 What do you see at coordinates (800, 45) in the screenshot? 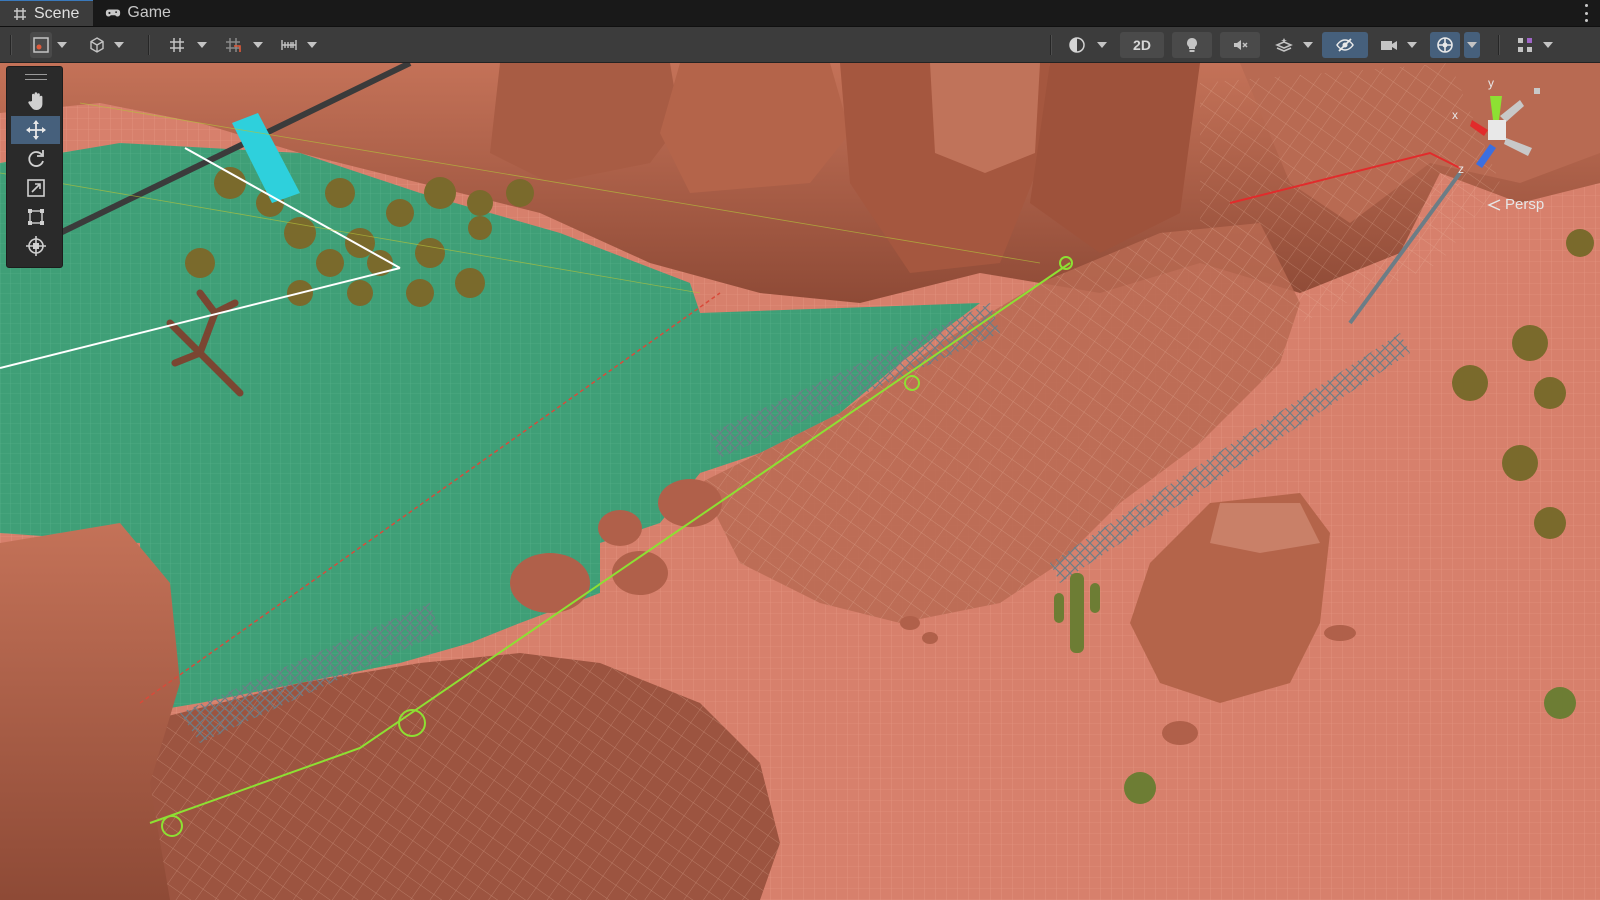
I see `scene-toolbar: 2D` at bounding box center [800, 45].